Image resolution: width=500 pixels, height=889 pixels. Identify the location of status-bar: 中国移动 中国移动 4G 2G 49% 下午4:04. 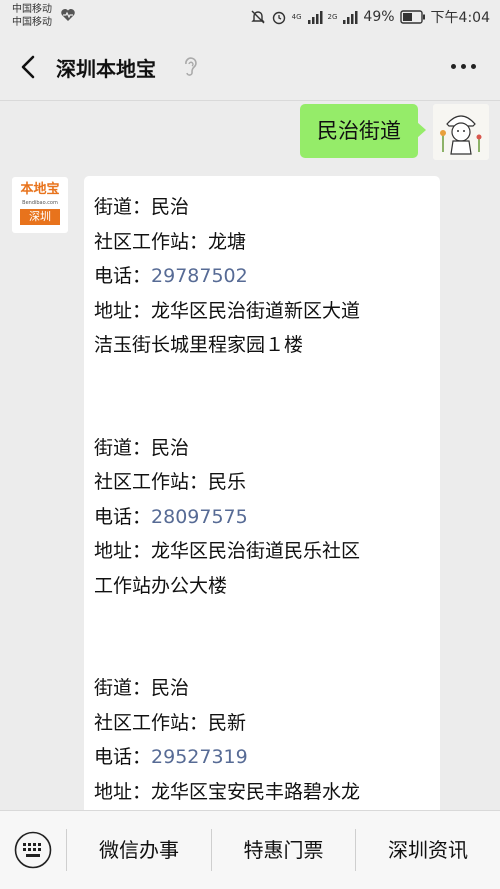
(250, 17).